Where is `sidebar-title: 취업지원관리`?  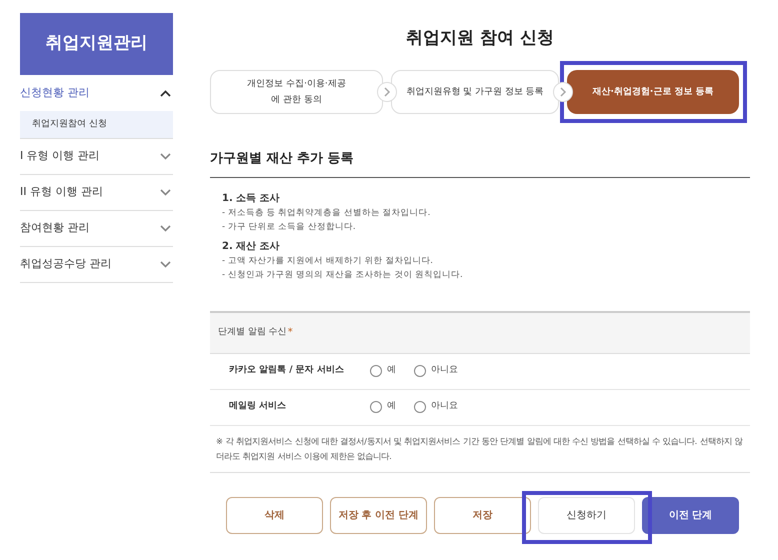
sidebar-title: 취업지원관리 is located at coordinates (96, 44).